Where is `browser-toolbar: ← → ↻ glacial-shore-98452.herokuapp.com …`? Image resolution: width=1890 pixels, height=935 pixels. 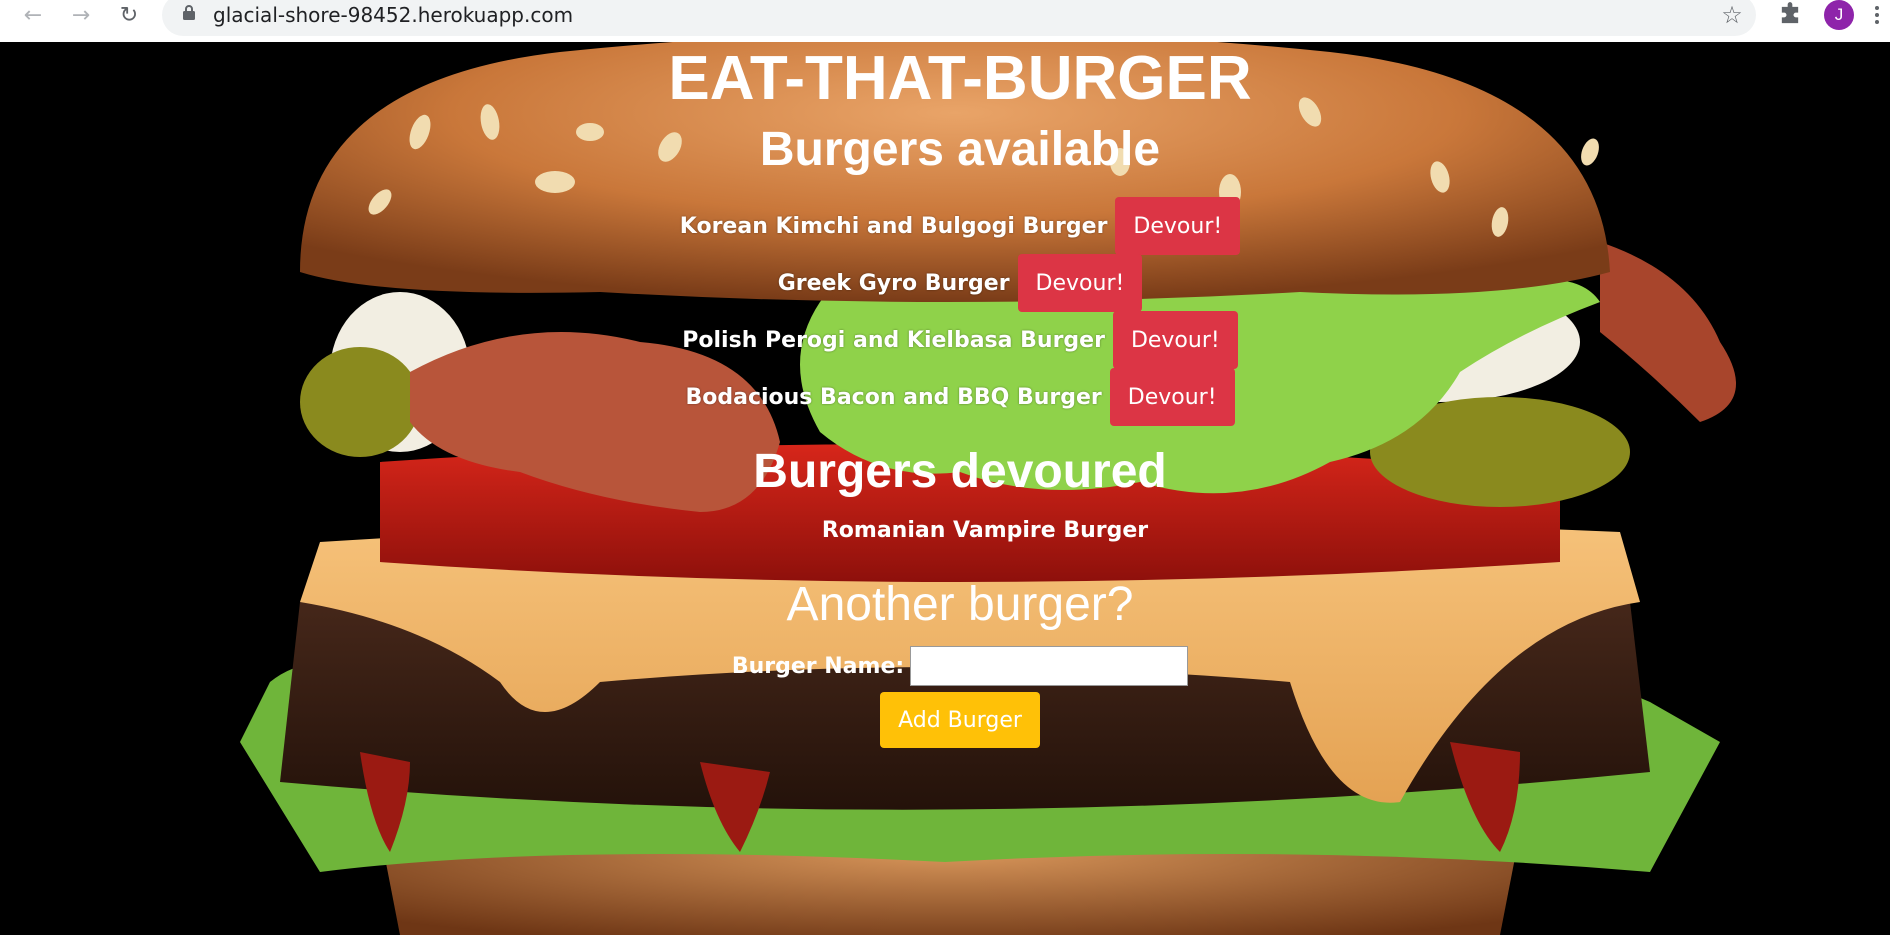
browser-toolbar: ← → ↻ glacial-shore-98452.herokuapp.com … is located at coordinates (945, 21).